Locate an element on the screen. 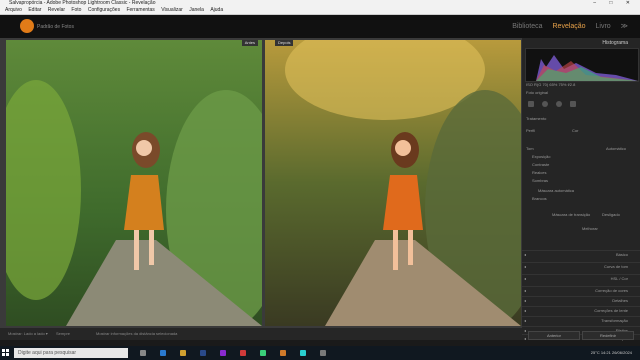 Image resolution: width=640 pixels, height=360 pixels. module-picker: Biblioteca Revelação Livro ≫ is located at coordinates (566, 26).